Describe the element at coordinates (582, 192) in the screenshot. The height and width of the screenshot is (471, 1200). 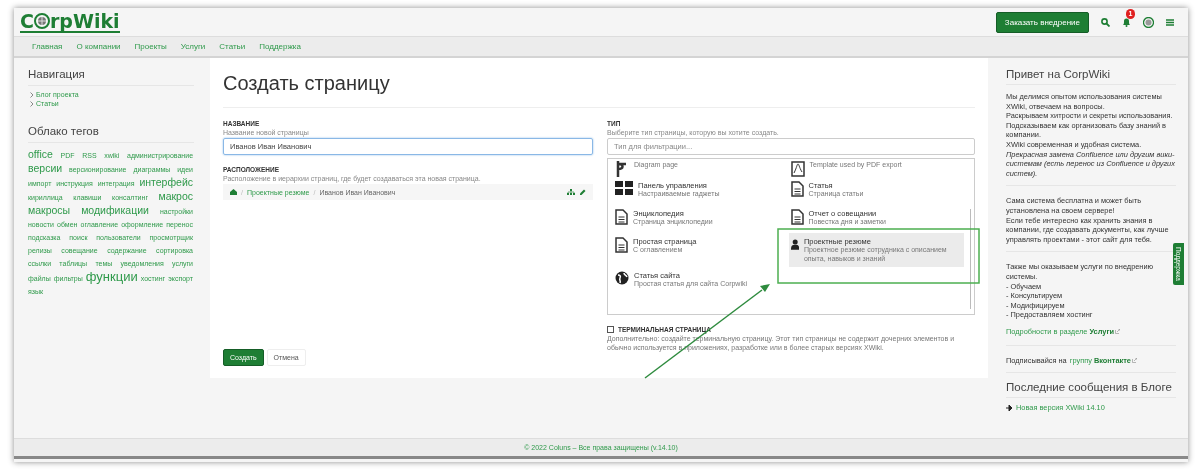
I see `pencil-icon` at that location.